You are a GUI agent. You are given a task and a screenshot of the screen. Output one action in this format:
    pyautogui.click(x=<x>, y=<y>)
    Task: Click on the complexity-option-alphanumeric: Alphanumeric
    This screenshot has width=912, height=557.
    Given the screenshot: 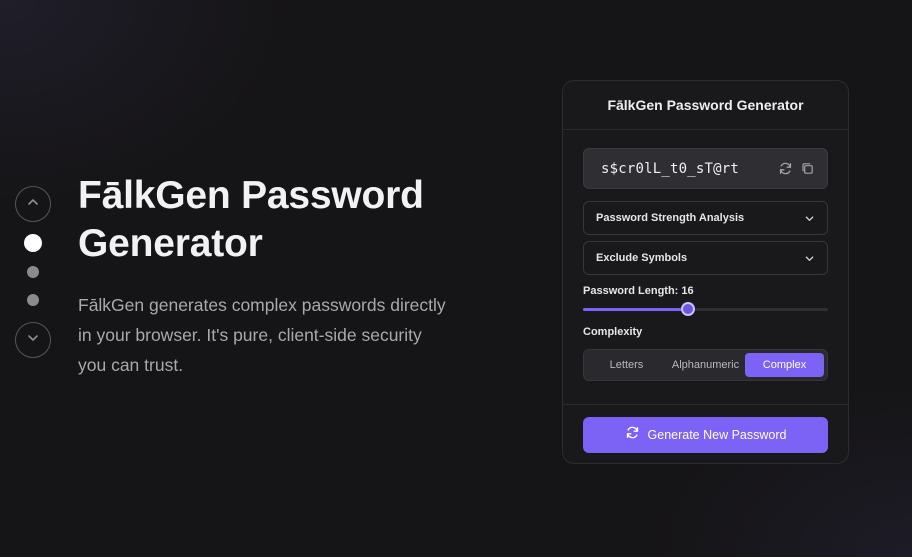 What is the action you would take?
    pyautogui.click(x=705, y=365)
    